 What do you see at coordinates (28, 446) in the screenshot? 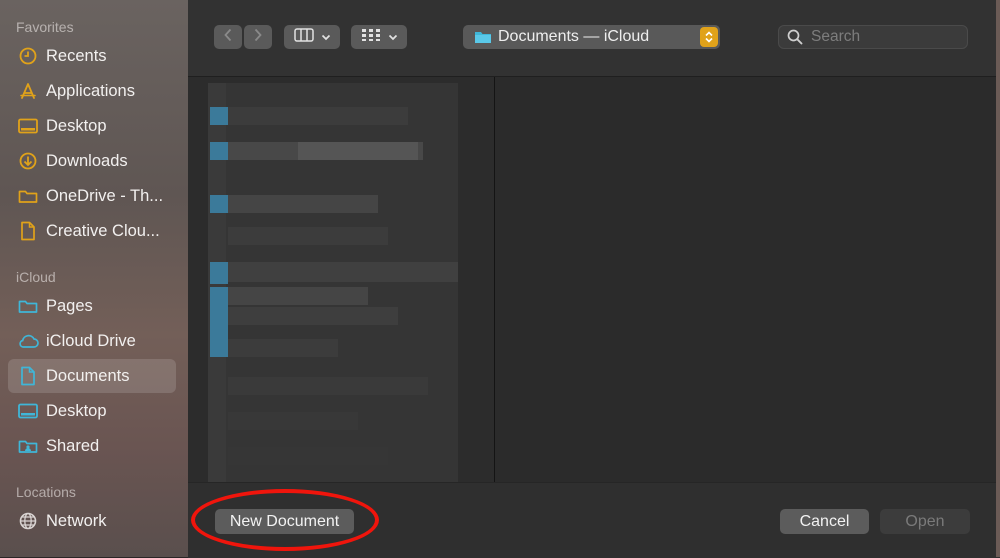
I see `shared-folder-icon` at bounding box center [28, 446].